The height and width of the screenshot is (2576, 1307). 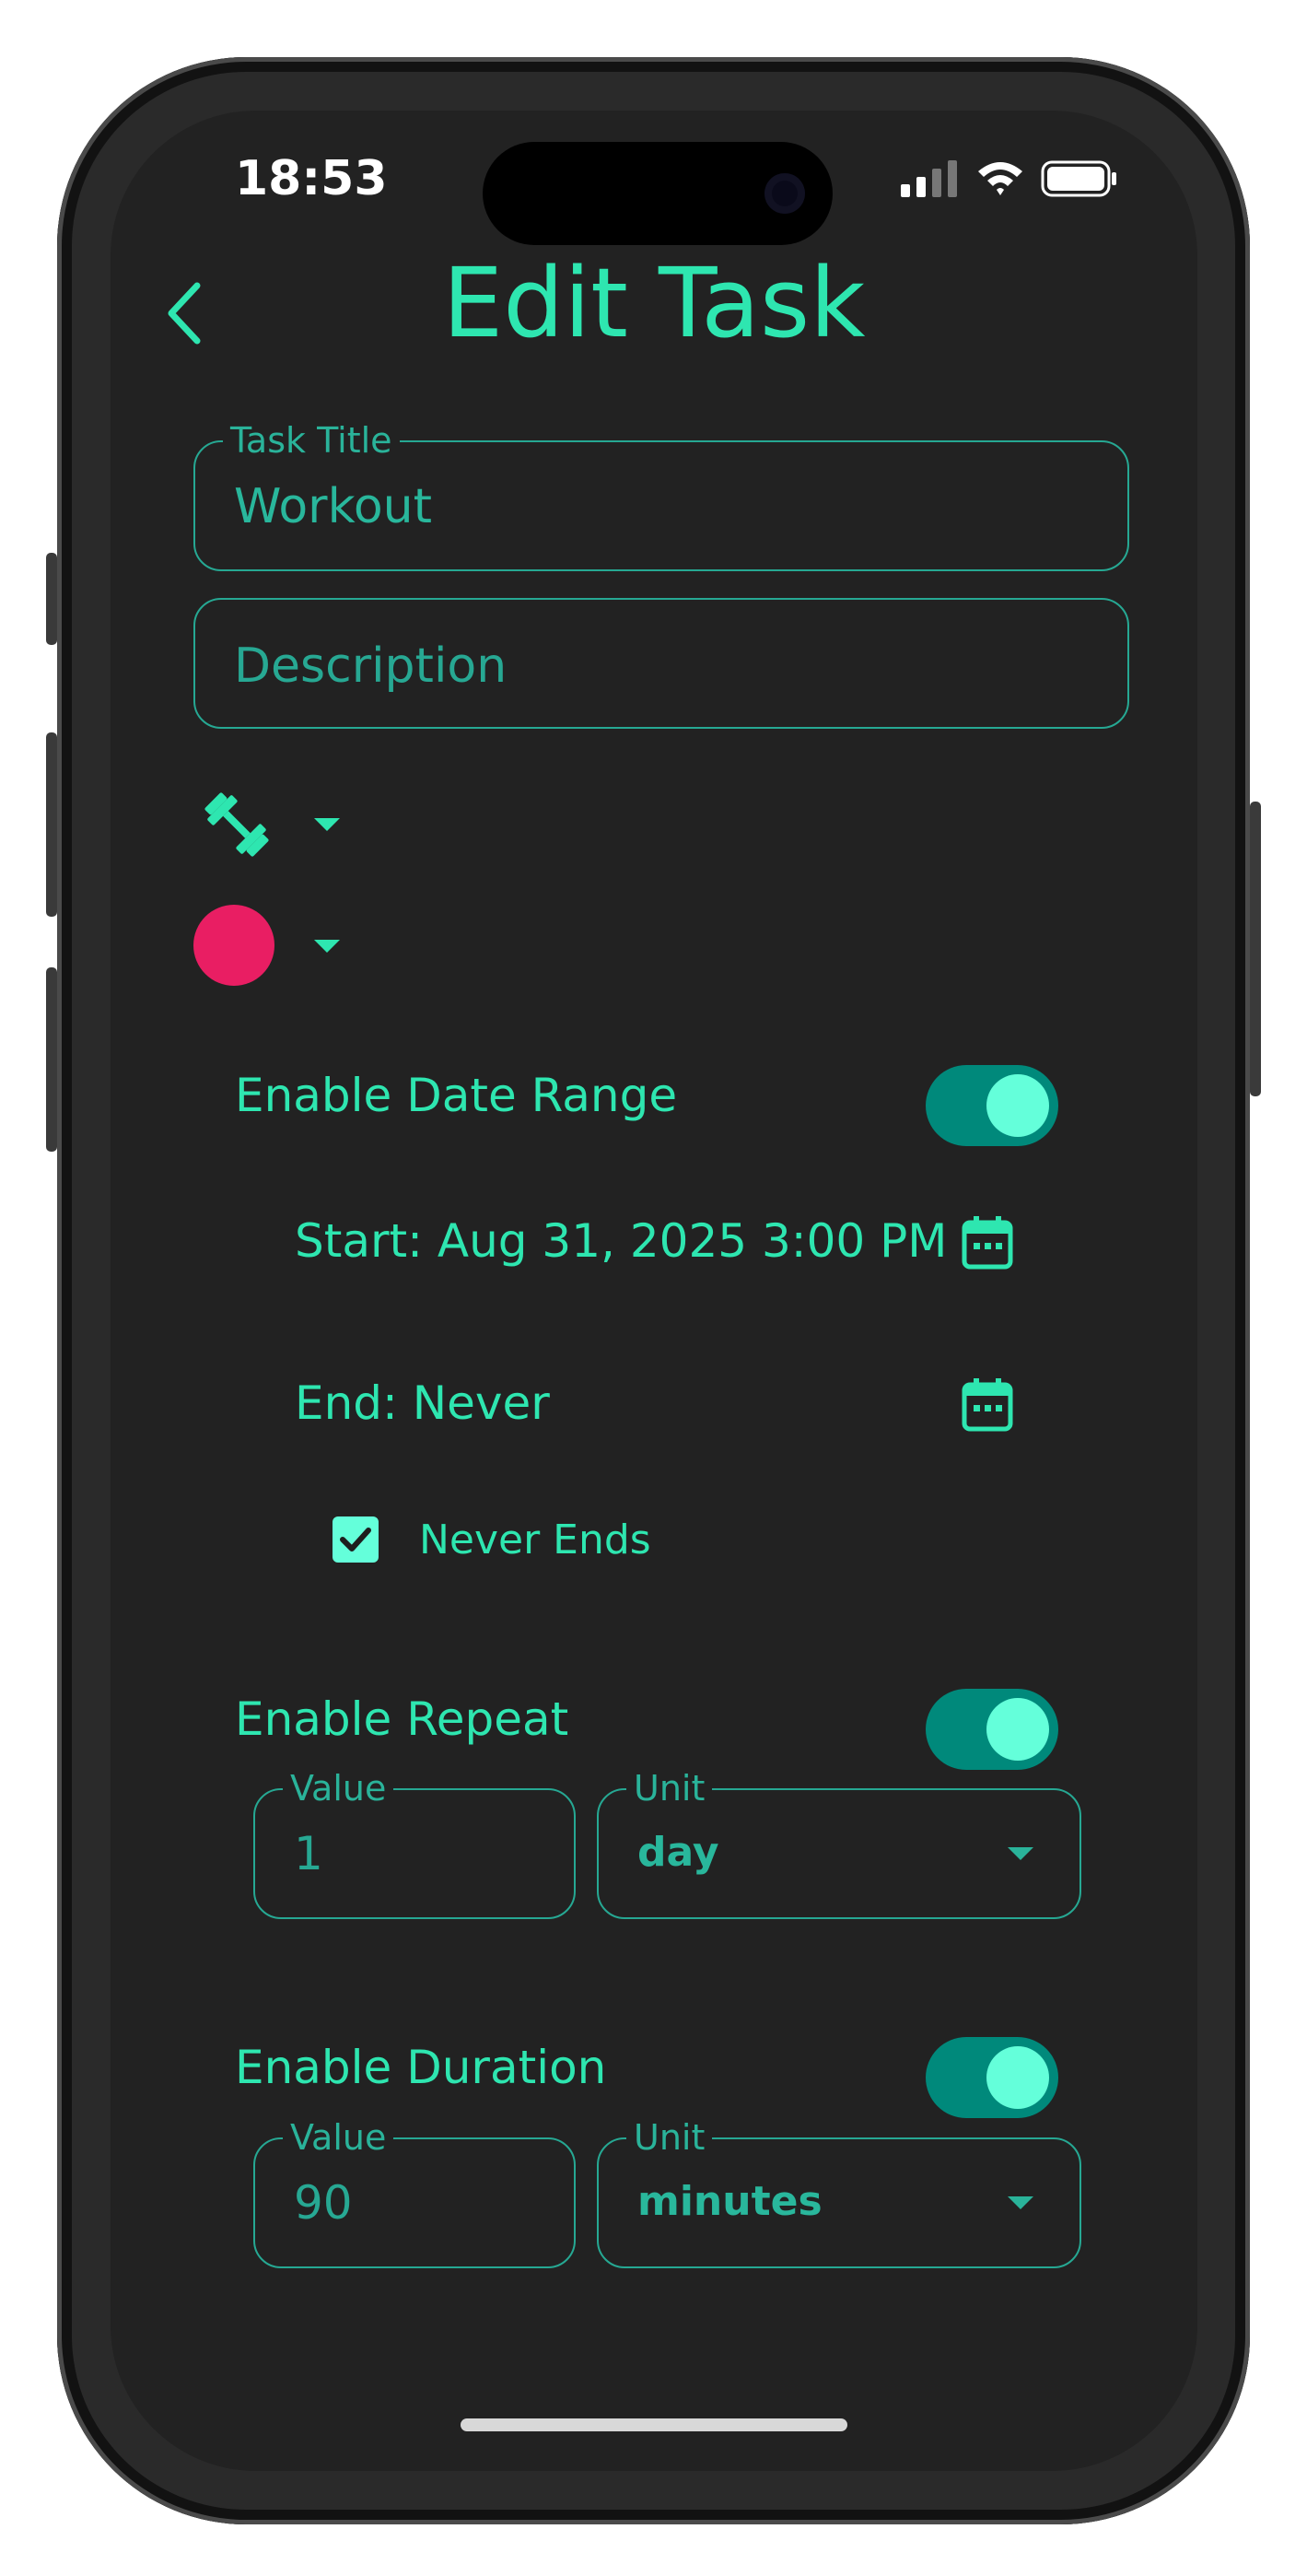 What do you see at coordinates (52, 1059) in the screenshot?
I see `volume-down-button` at bounding box center [52, 1059].